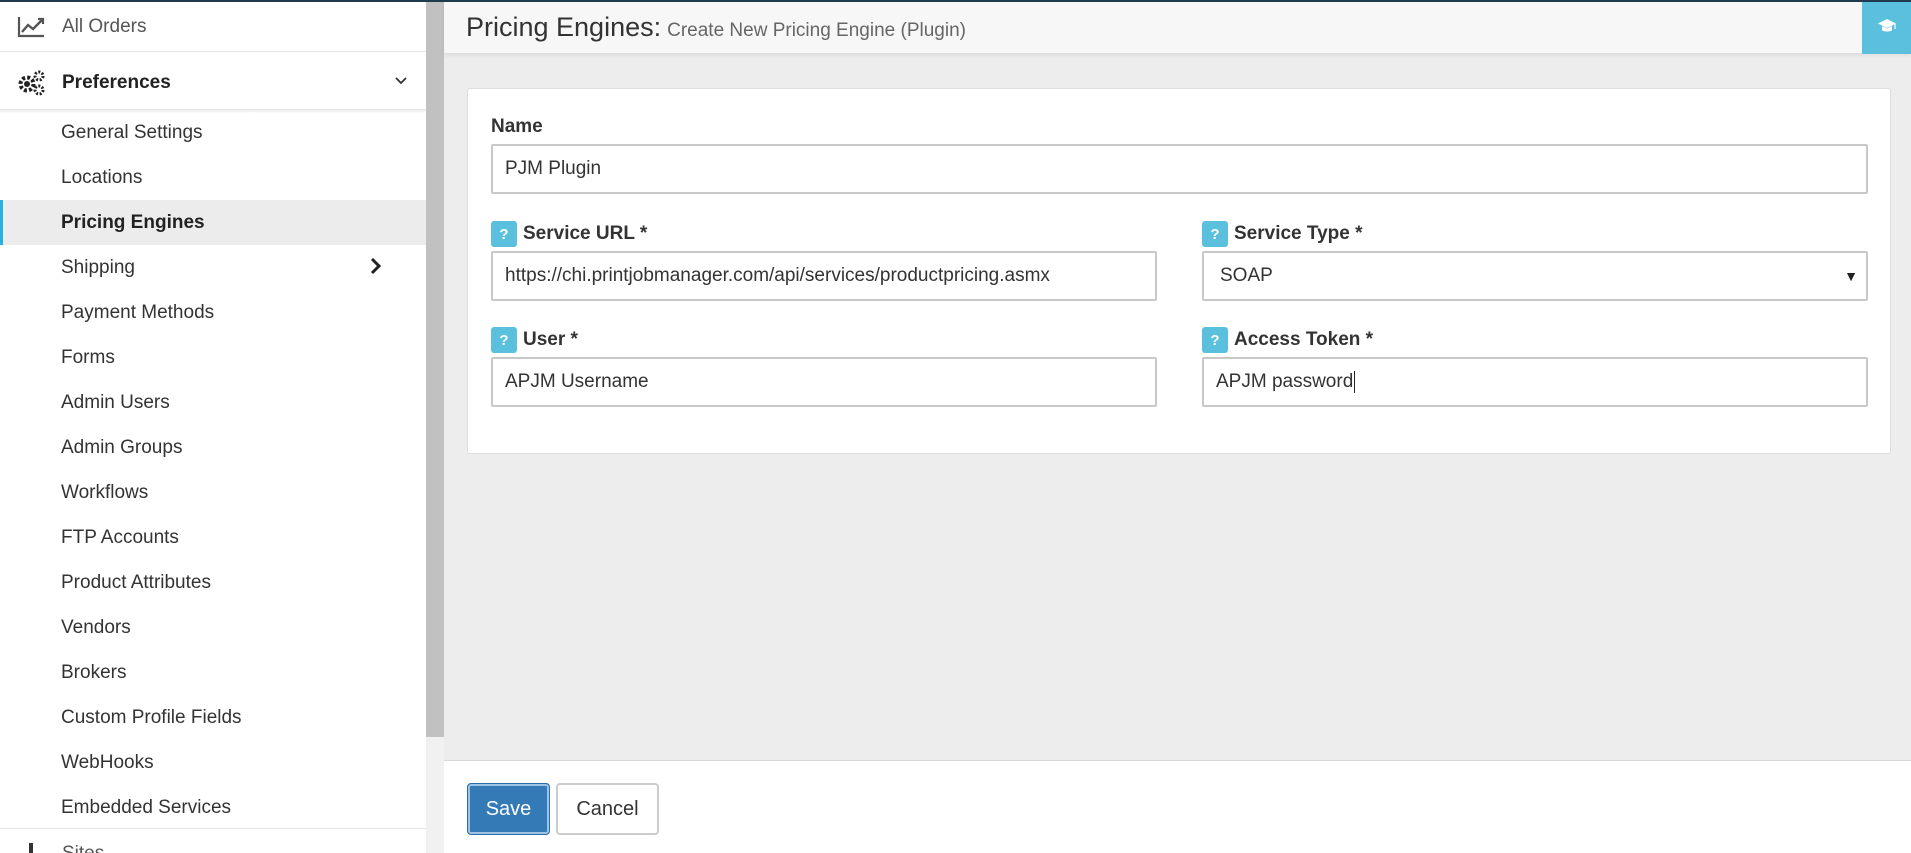 Image resolution: width=1911 pixels, height=853 pixels. I want to click on sidebar-item-shipping: Shipping, so click(213, 267).